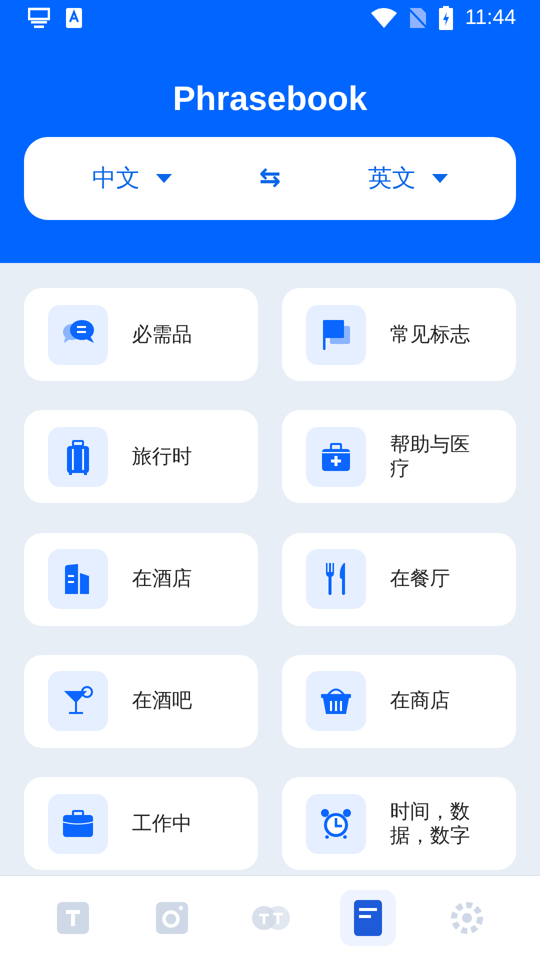  Describe the element at coordinates (141, 823) in the screenshot. I see `category-card: 工作中` at that location.